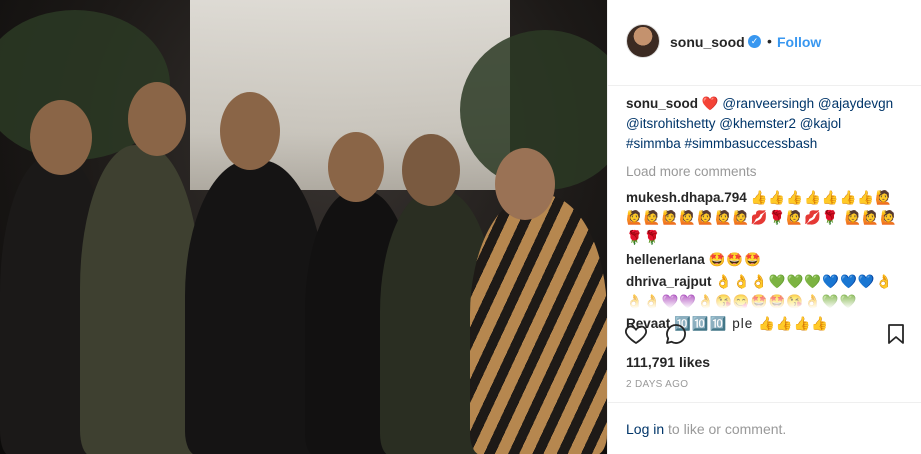 The image size is (921, 454). What do you see at coordinates (686, 197) in the screenshot?
I see `comment-username: mukesh.dhapa.794` at bounding box center [686, 197].